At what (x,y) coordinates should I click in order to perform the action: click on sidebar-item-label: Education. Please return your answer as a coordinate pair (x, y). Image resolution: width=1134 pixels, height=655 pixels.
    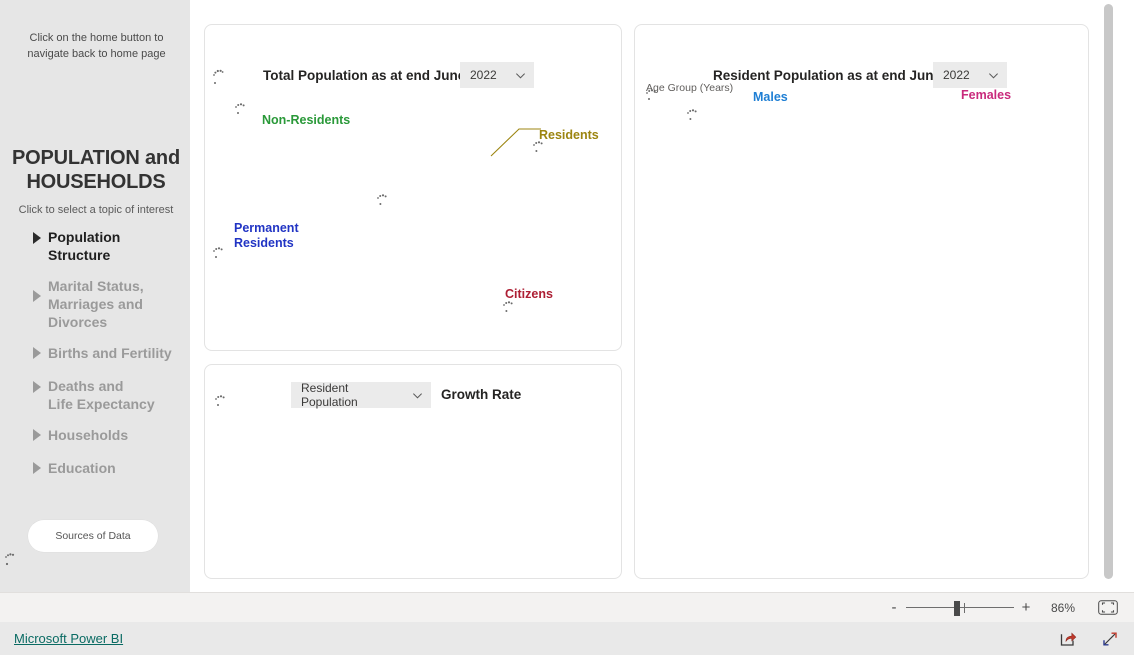
    Looking at the image, I should click on (82, 468).